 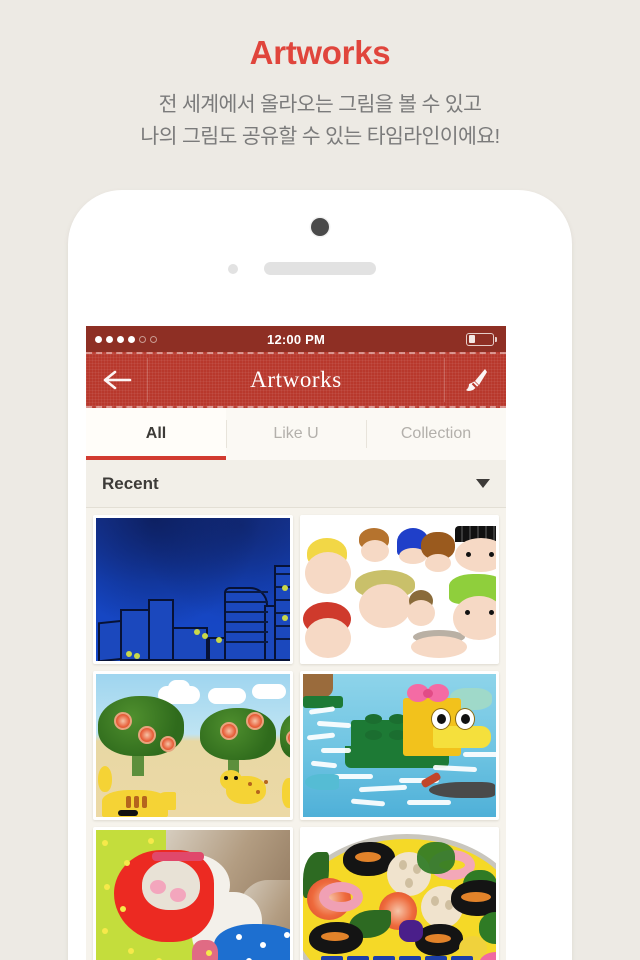 I want to click on page-title: Artworks, so click(x=320, y=52).